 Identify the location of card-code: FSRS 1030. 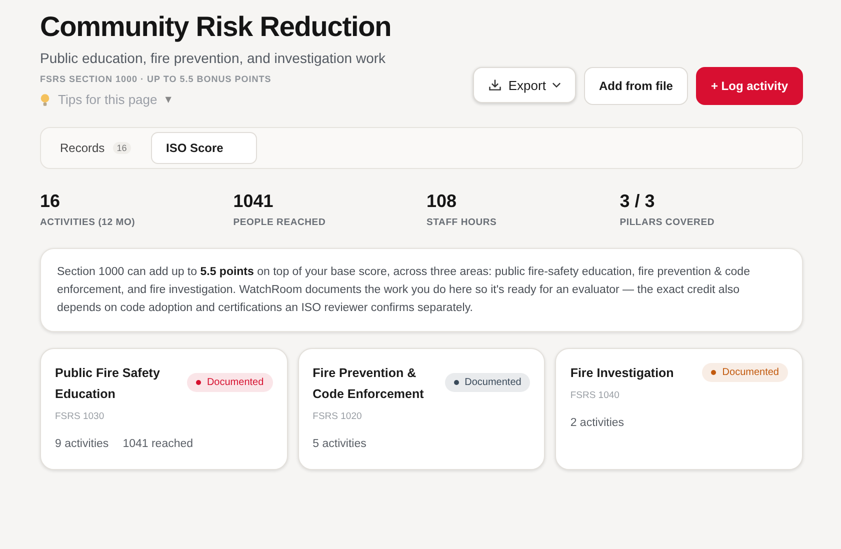
(80, 416).